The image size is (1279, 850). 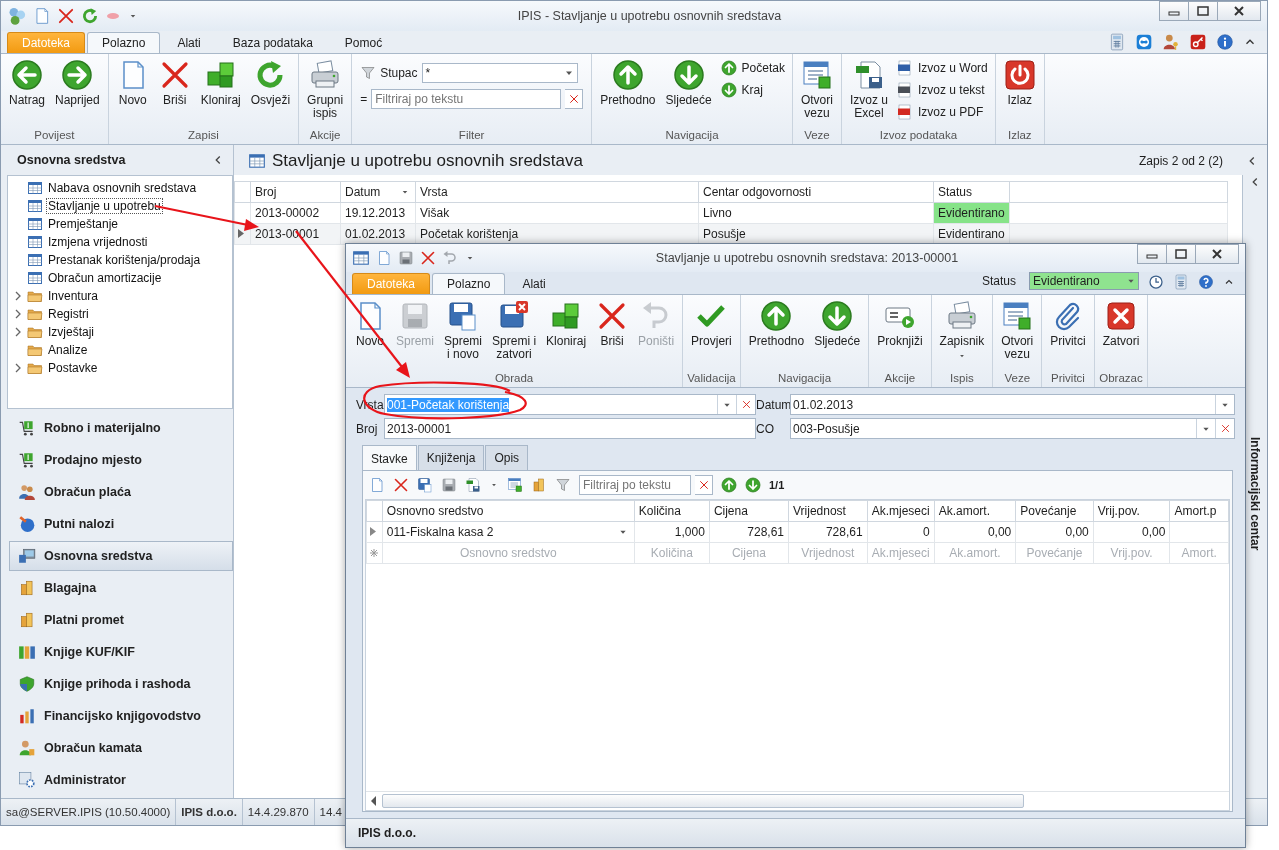 I want to click on ribbon-button: Spremi i novo, so click(x=463, y=331).